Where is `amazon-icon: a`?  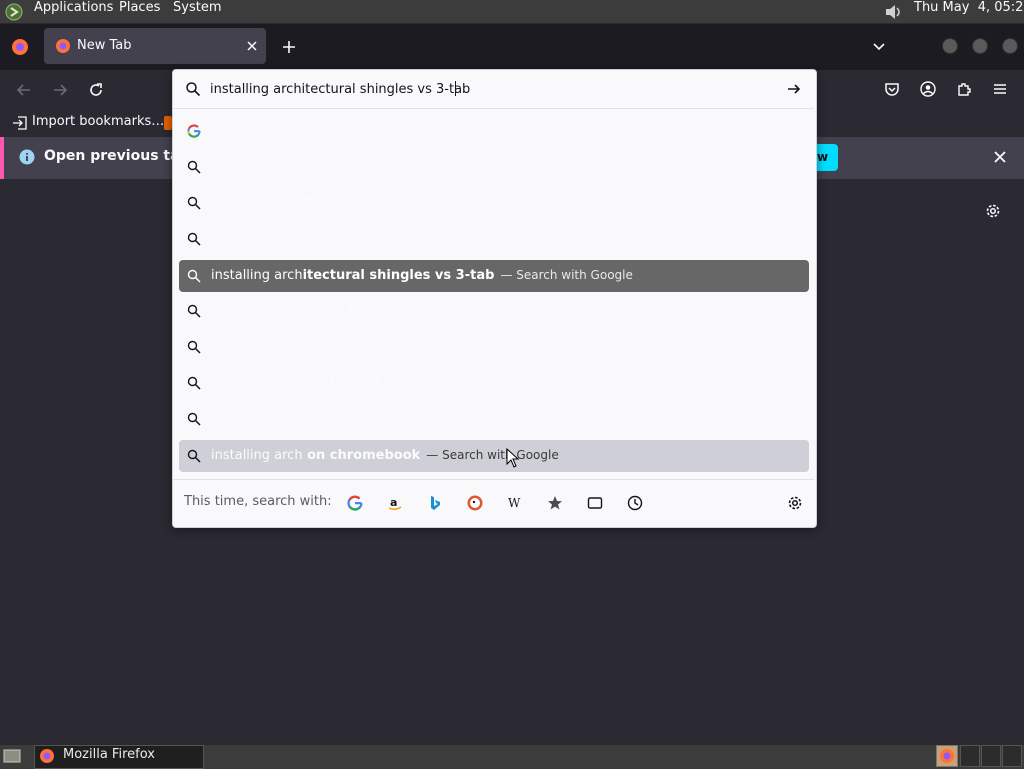 amazon-icon: a is located at coordinates (395, 503).